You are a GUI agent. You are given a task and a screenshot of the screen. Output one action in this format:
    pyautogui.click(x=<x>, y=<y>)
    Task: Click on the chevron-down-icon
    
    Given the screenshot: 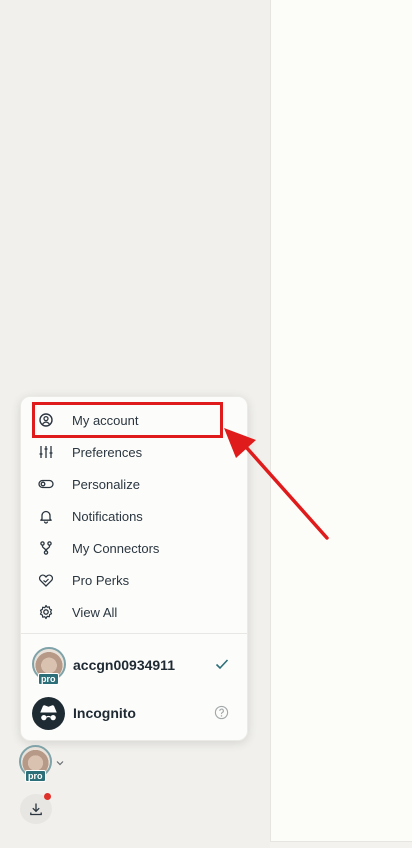 What is the action you would take?
    pyautogui.click(x=60, y=763)
    